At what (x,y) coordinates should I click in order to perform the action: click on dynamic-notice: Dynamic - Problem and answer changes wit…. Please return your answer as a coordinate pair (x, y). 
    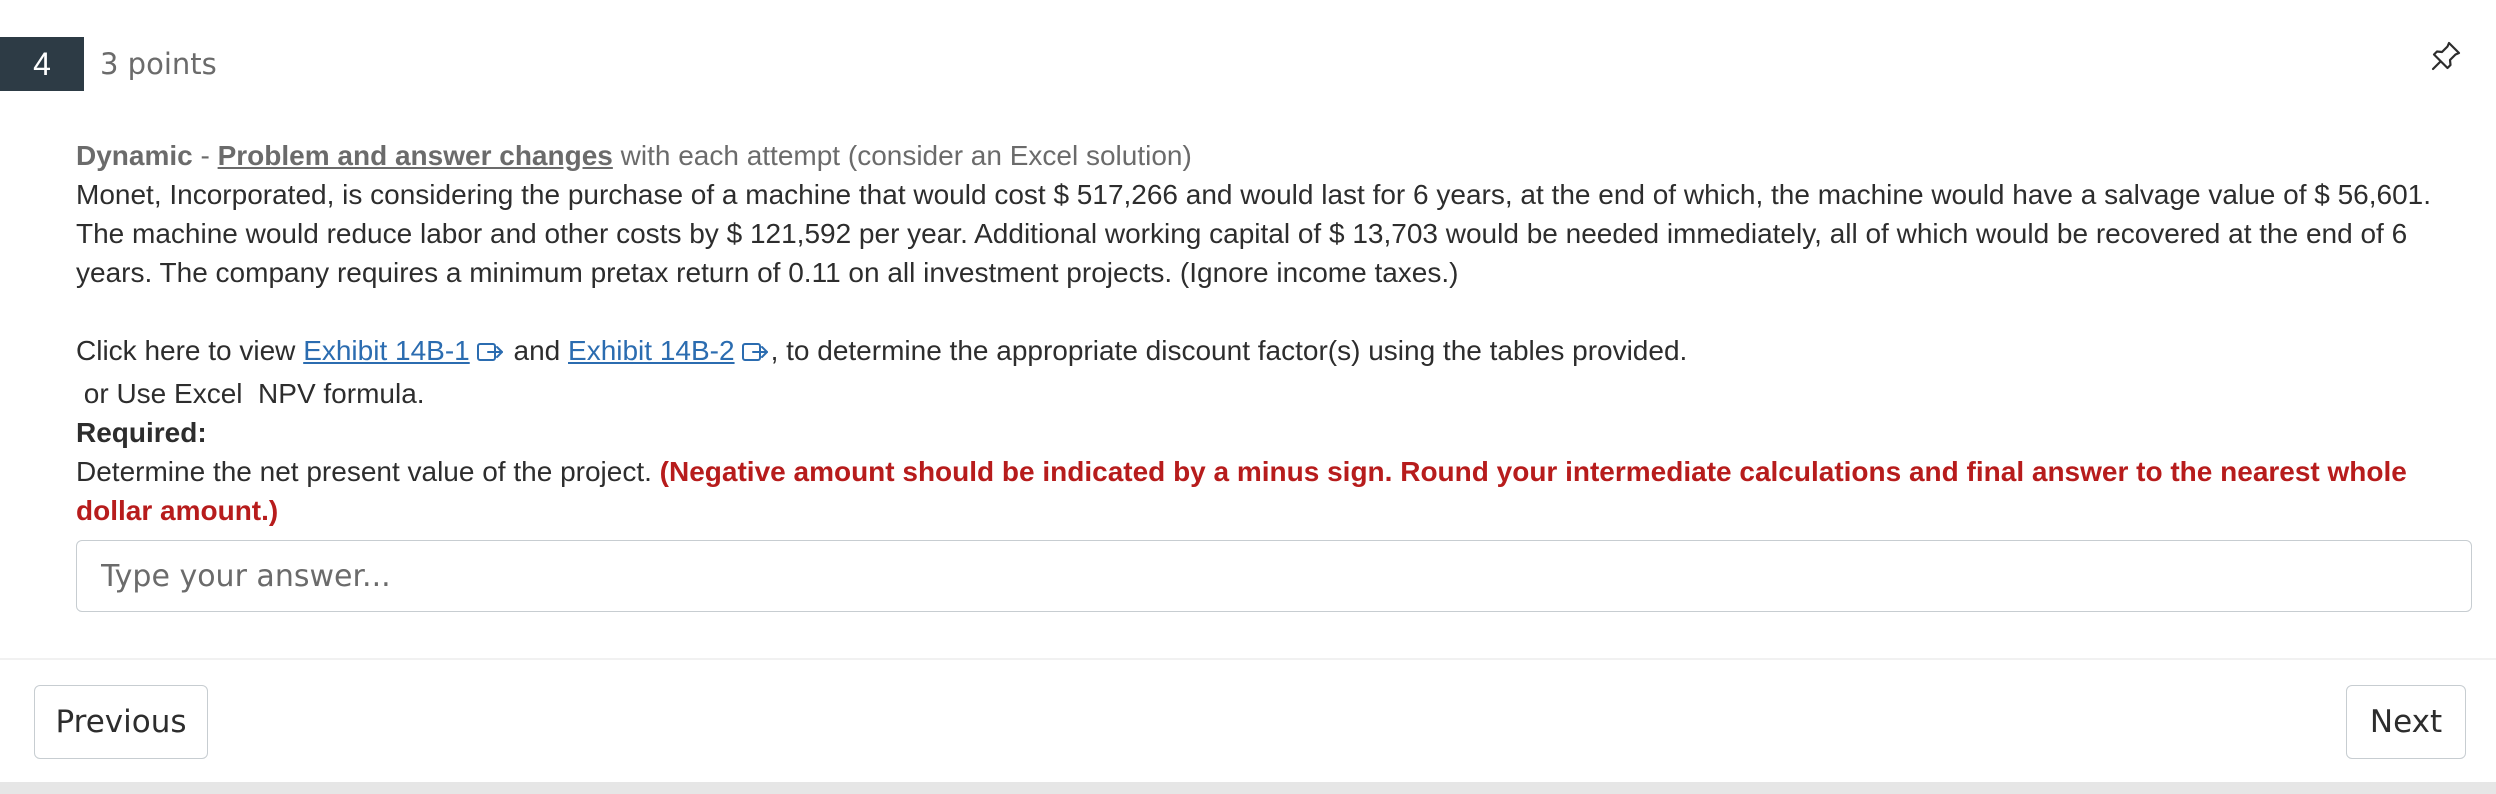
    Looking at the image, I should click on (1276, 155).